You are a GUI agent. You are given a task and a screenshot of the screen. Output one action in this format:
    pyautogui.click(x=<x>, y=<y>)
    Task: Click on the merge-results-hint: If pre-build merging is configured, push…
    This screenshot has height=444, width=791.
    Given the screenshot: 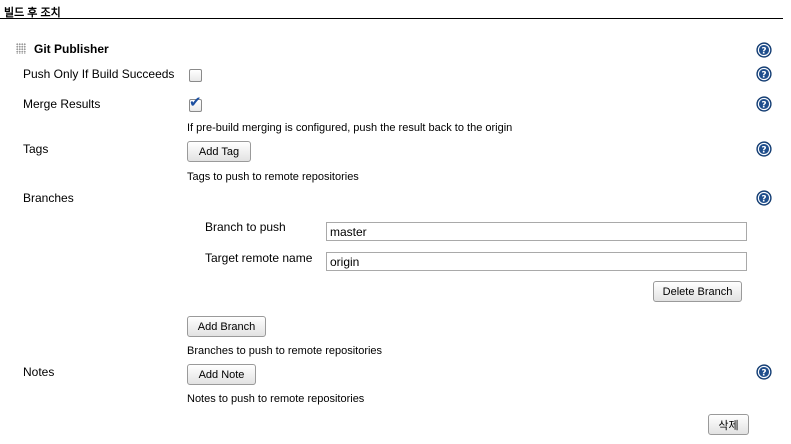 What is the action you would take?
    pyautogui.click(x=350, y=128)
    